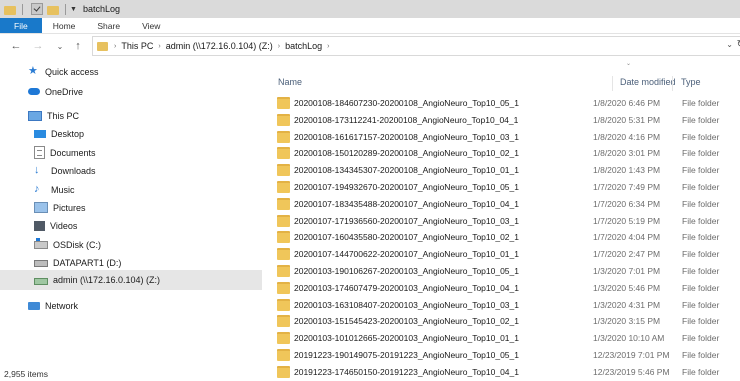  I want to click on sidebar-item-osdisk: OSDisk (C:), so click(67, 244).